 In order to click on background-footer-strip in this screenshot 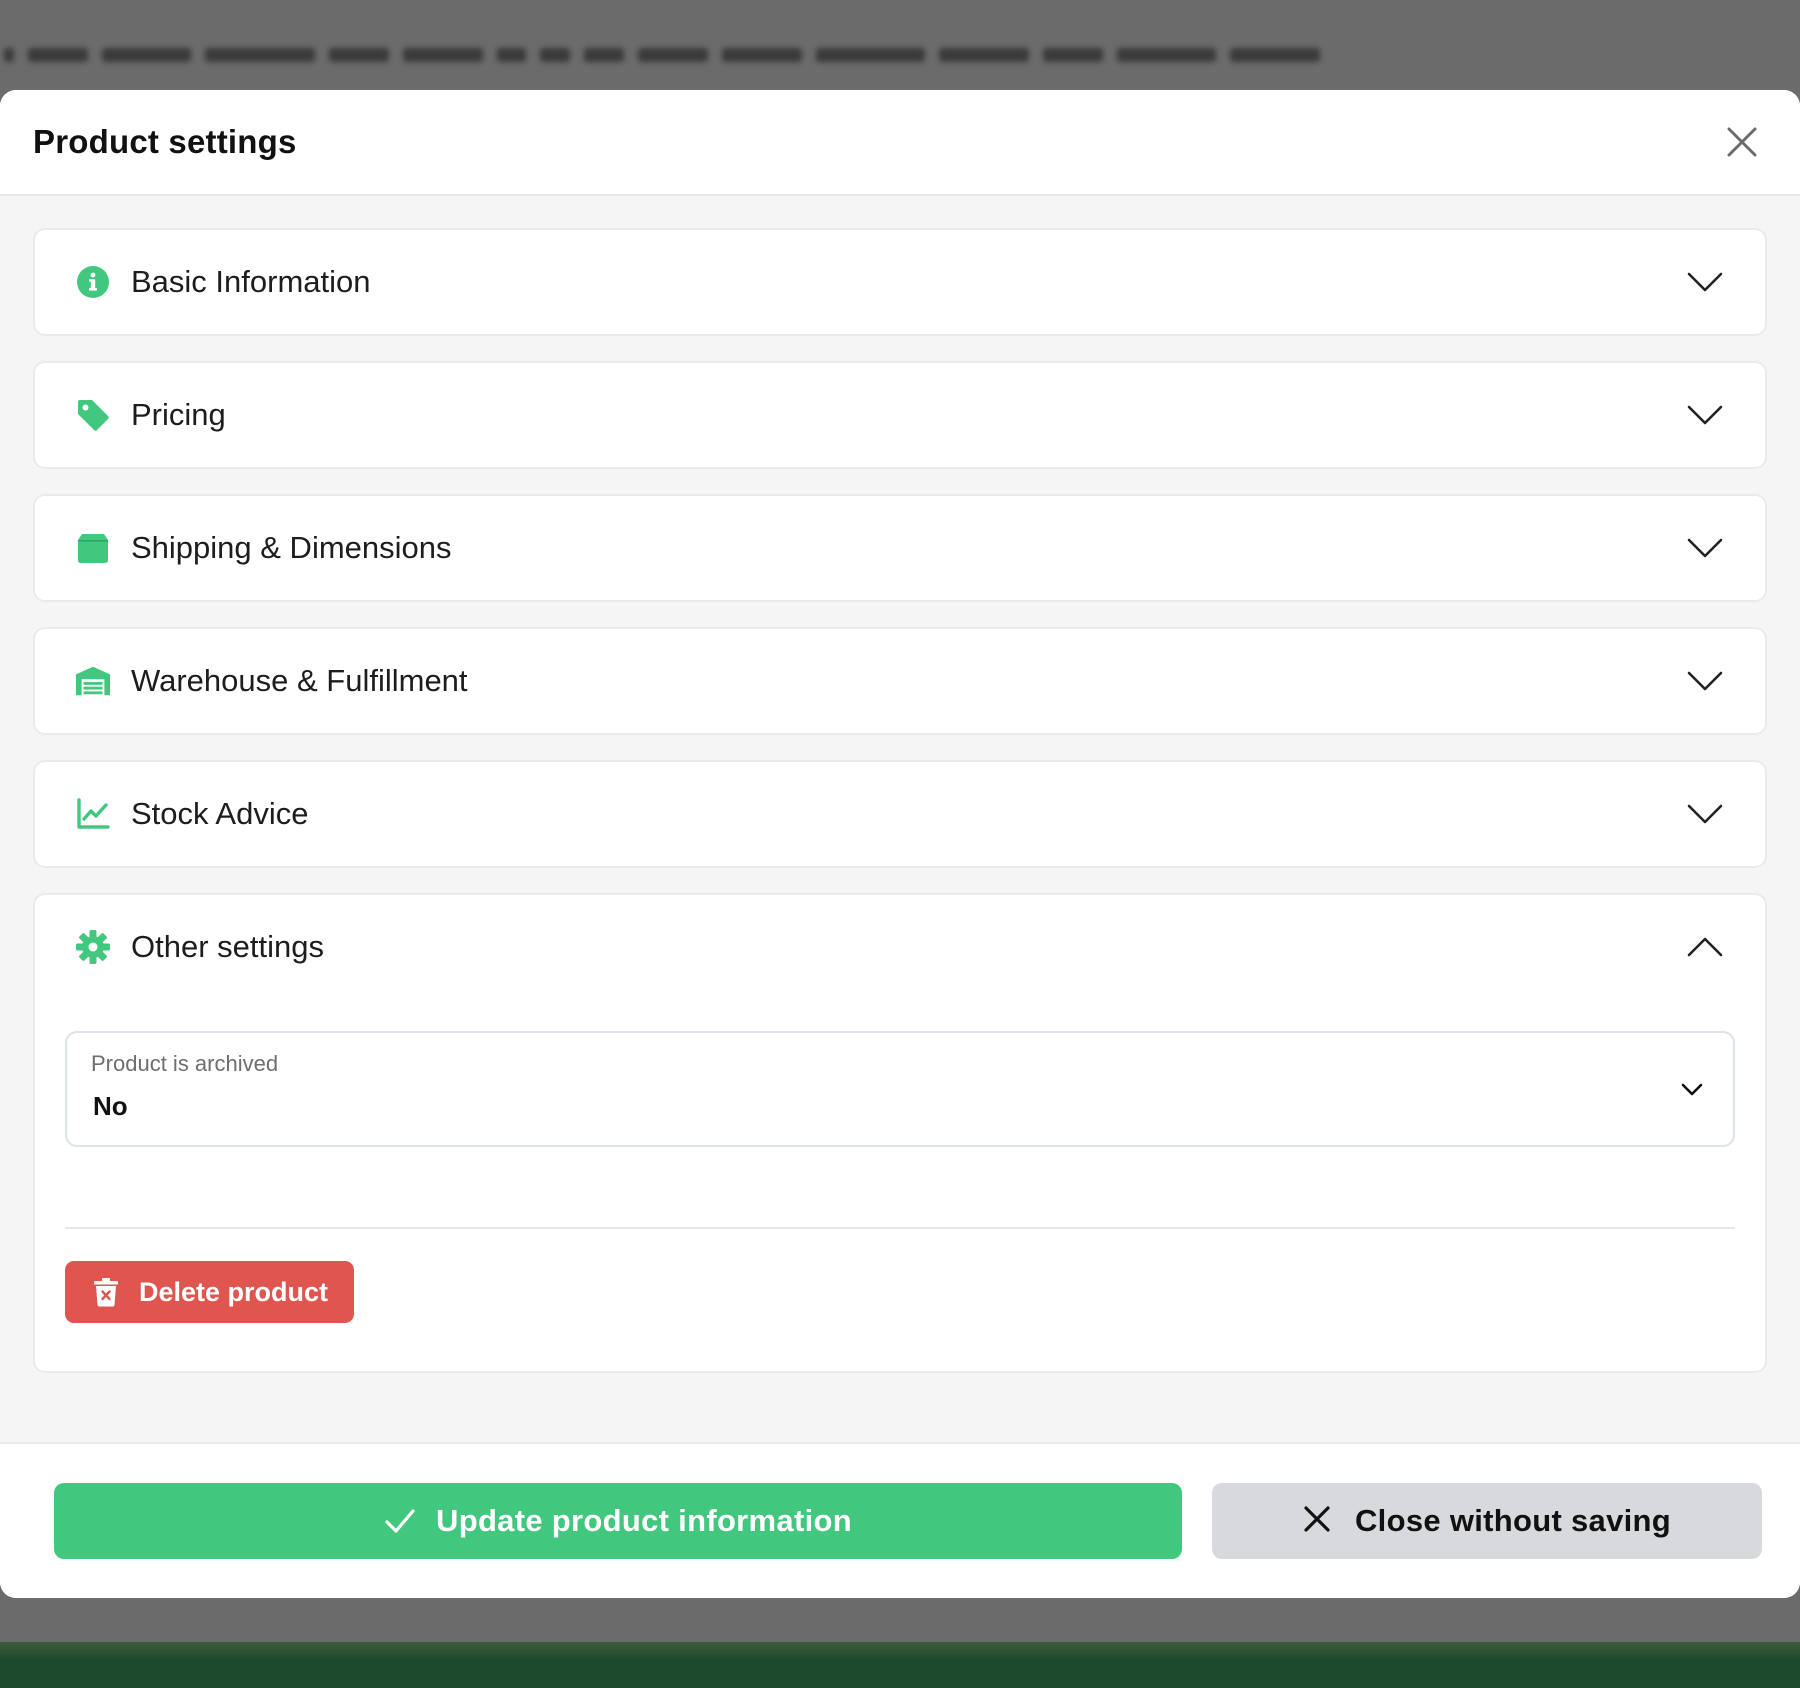, I will do `click(900, 1665)`.